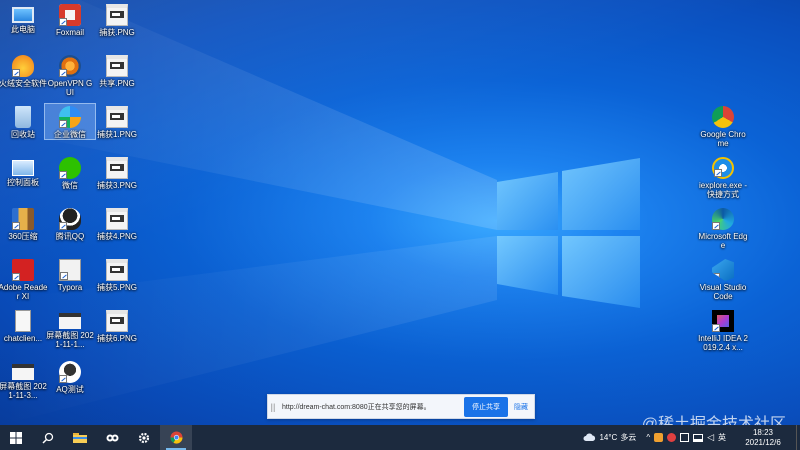 Image resolution: width=800 pixels, height=450 pixels. What do you see at coordinates (70, 185) in the screenshot?
I see `desktop-icon-label: 微信` at bounding box center [70, 185].